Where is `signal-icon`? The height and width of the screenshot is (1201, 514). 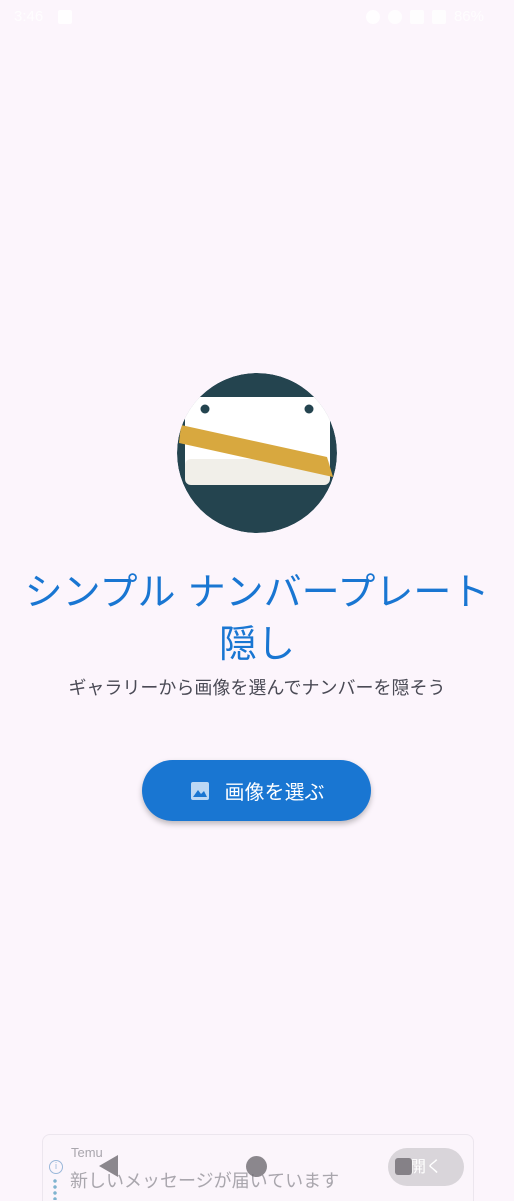
signal-icon is located at coordinates (416, 16).